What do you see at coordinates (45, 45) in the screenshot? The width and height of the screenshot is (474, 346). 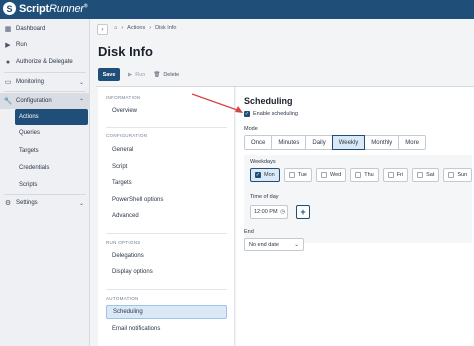 I see `sidebar-item-run: ▶ Run` at bounding box center [45, 45].